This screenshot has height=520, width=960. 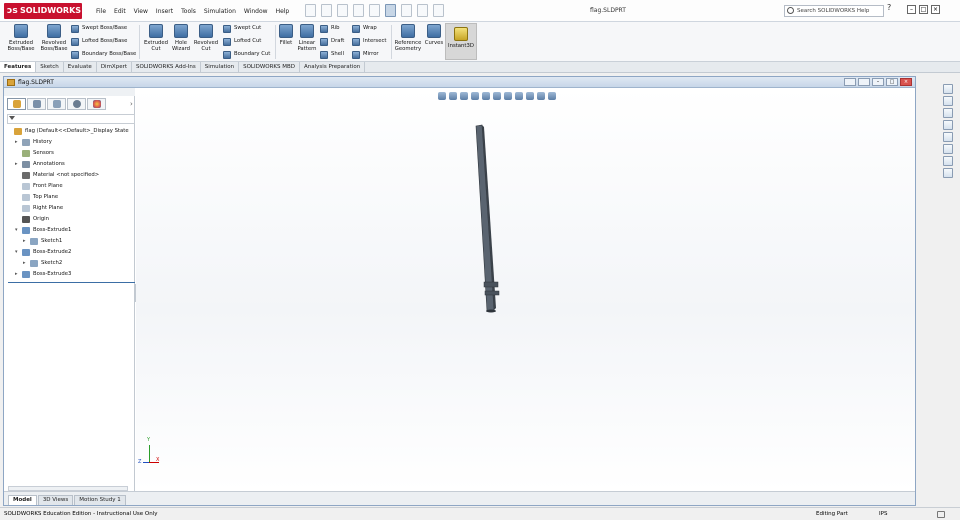 I want to click on instant3d-button: Instant3D, so click(x=461, y=41).